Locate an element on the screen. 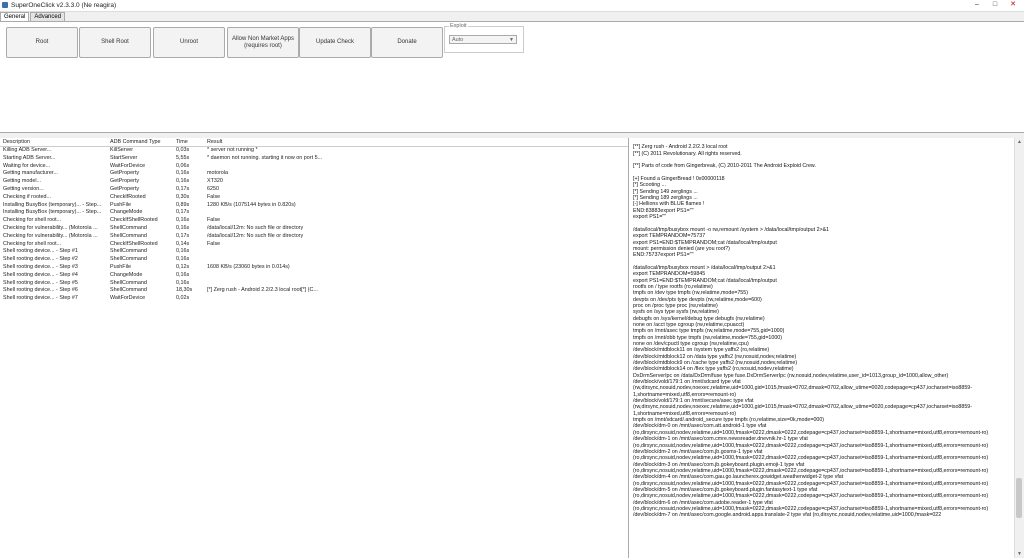  cell-time: 0,03s is located at coordinates (183, 150).